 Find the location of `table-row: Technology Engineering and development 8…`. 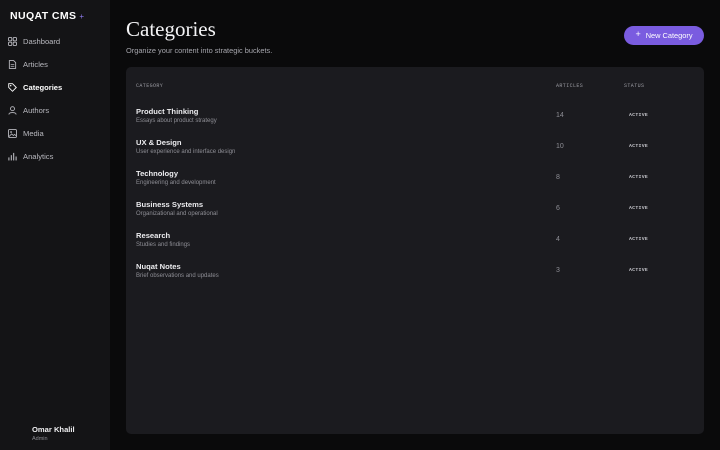

table-row: Technology Engineering and development 8… is located at coordinates (415, 184).